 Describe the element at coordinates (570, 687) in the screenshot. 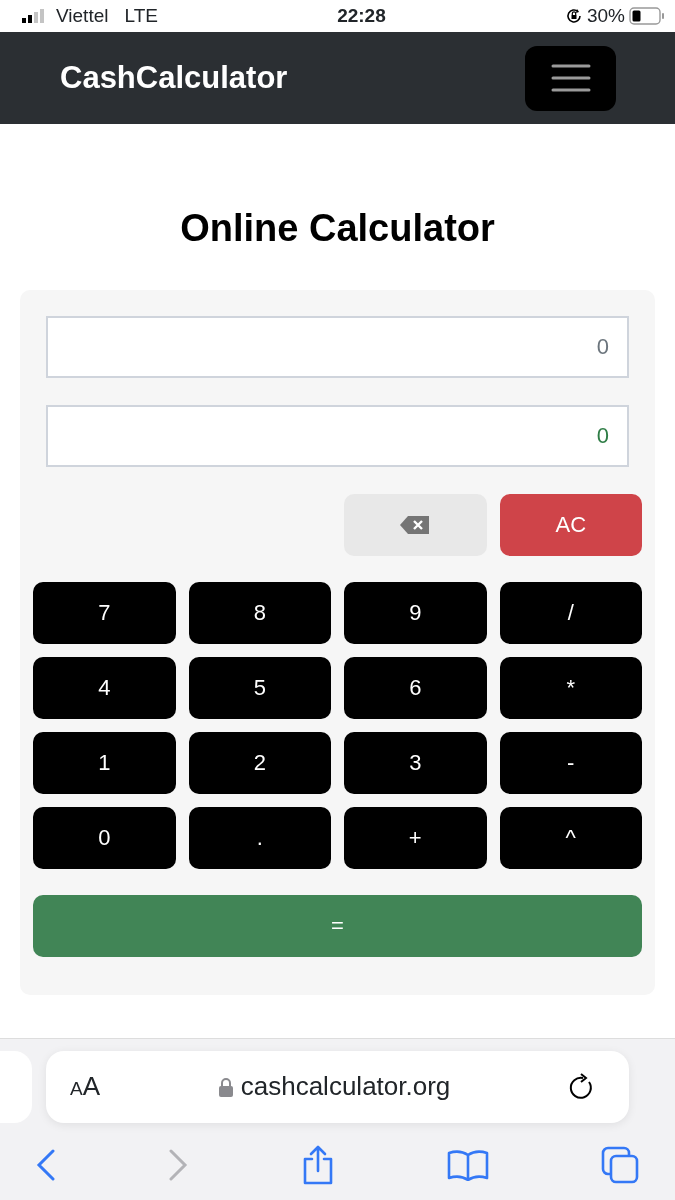

I see `key-button: *` at that location.